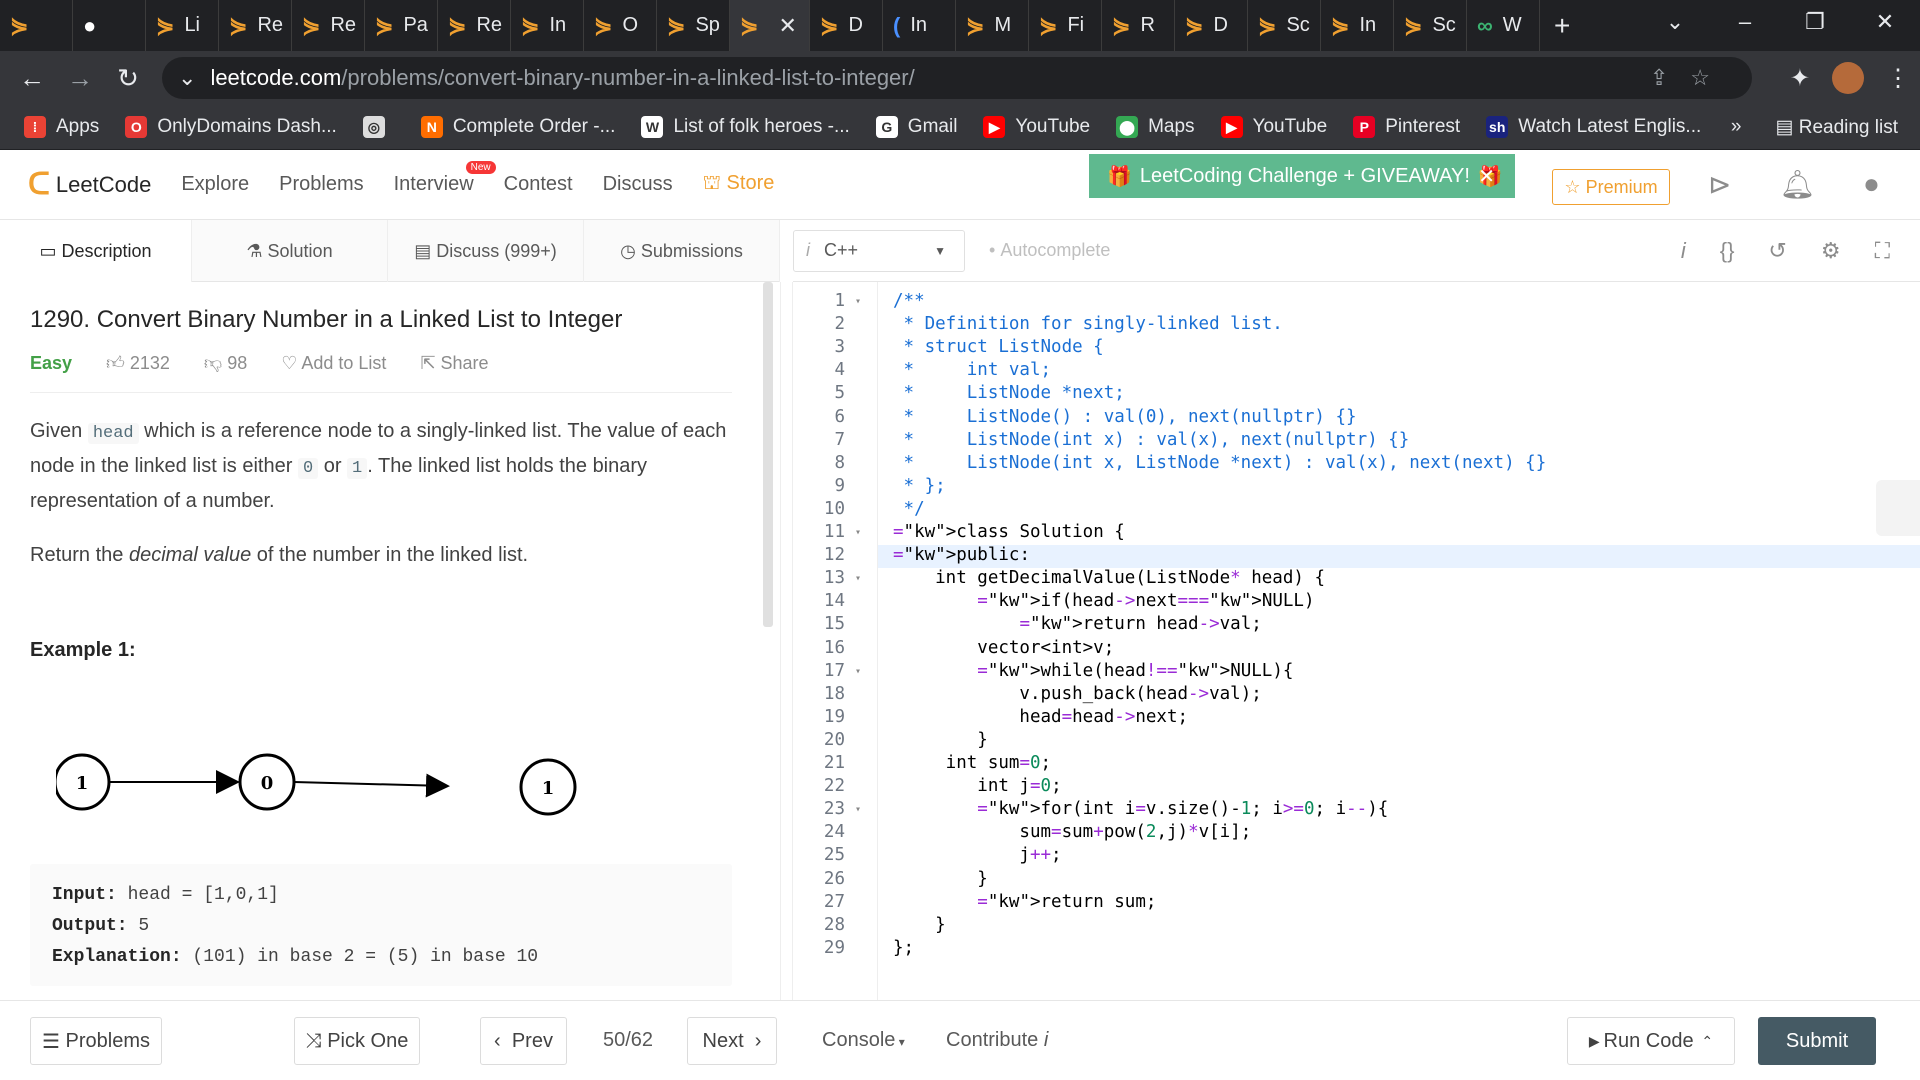  Describe the element at coordinates (290, 251) in the screenshot. I see `tab-solution: ⚗ Solution` at that location.